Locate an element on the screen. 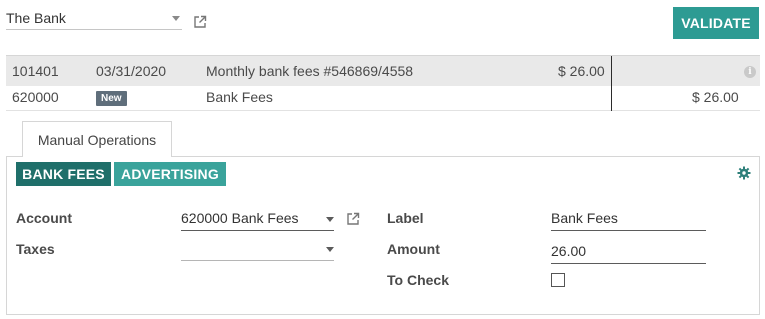 This screenshot has height=319, width=765. line-account: 101401 is located at coordinates (35, 71).